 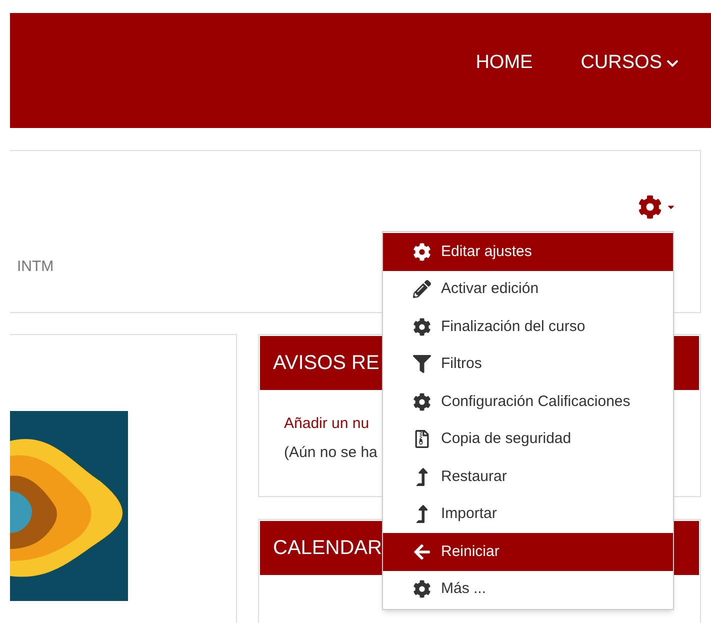 What do you see at coordinates (528, 439) in the screenshot?
I see `menu-item: Copia de seguridad` at bounding box center [528, 439].